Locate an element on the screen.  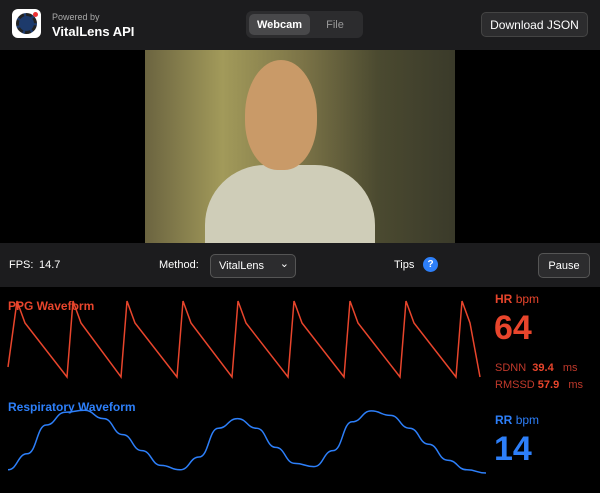
tab-webcam: Webcam is located at coordinates (279, 24).